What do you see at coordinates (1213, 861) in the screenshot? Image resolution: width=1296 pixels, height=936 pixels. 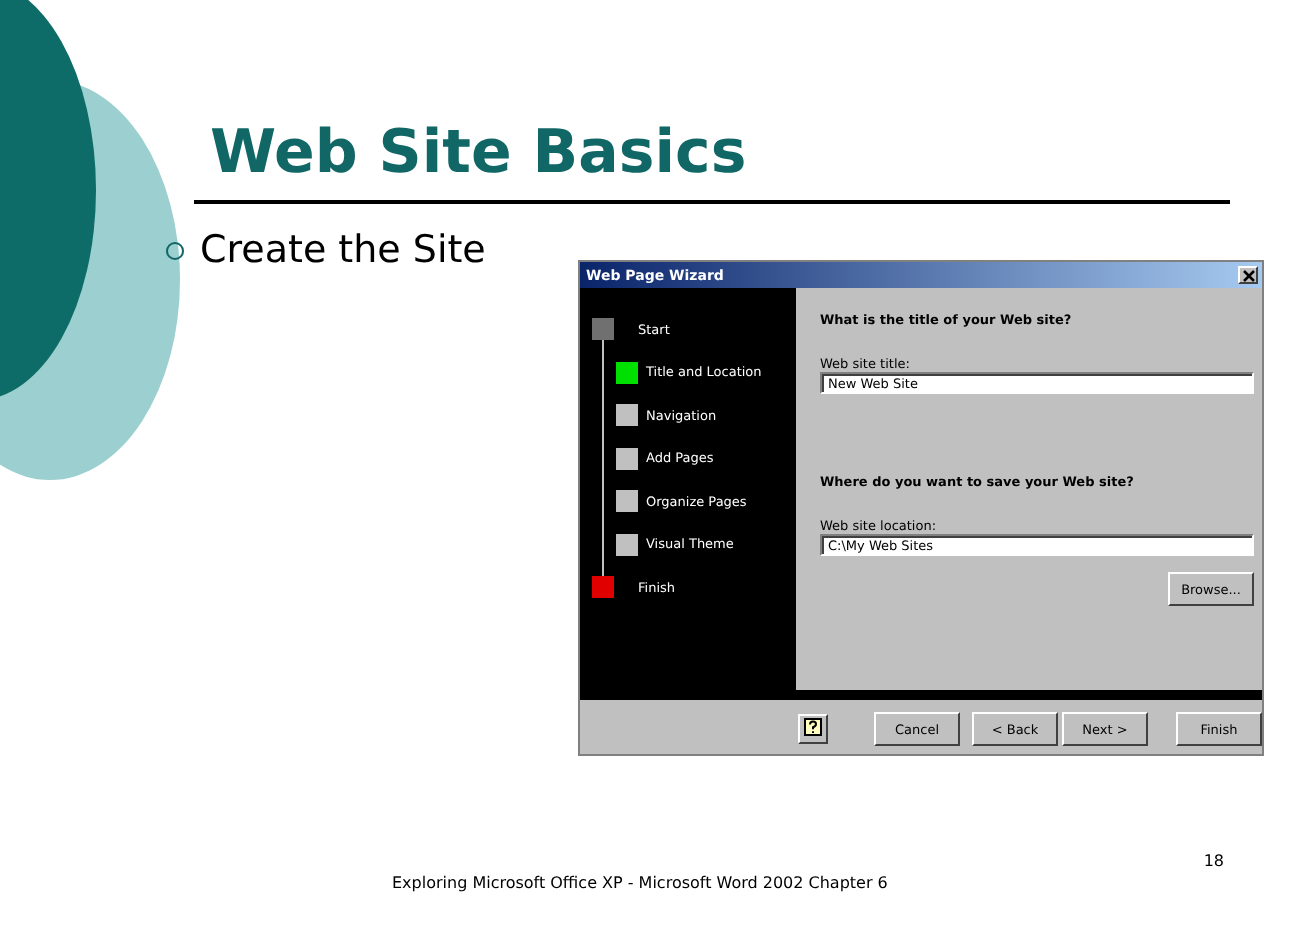 I see `page-number: 18` at bounding box center [1213, 861].